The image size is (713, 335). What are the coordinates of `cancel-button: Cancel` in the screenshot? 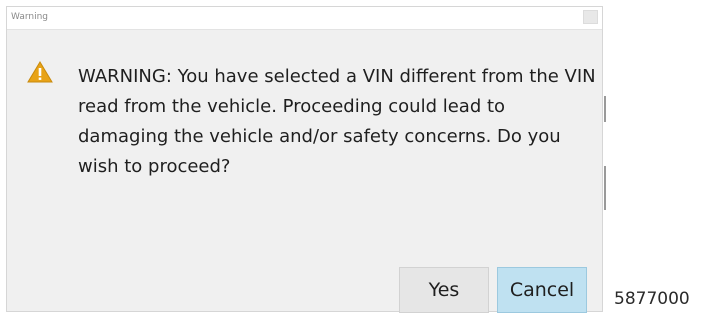 It's located at (542, 290).